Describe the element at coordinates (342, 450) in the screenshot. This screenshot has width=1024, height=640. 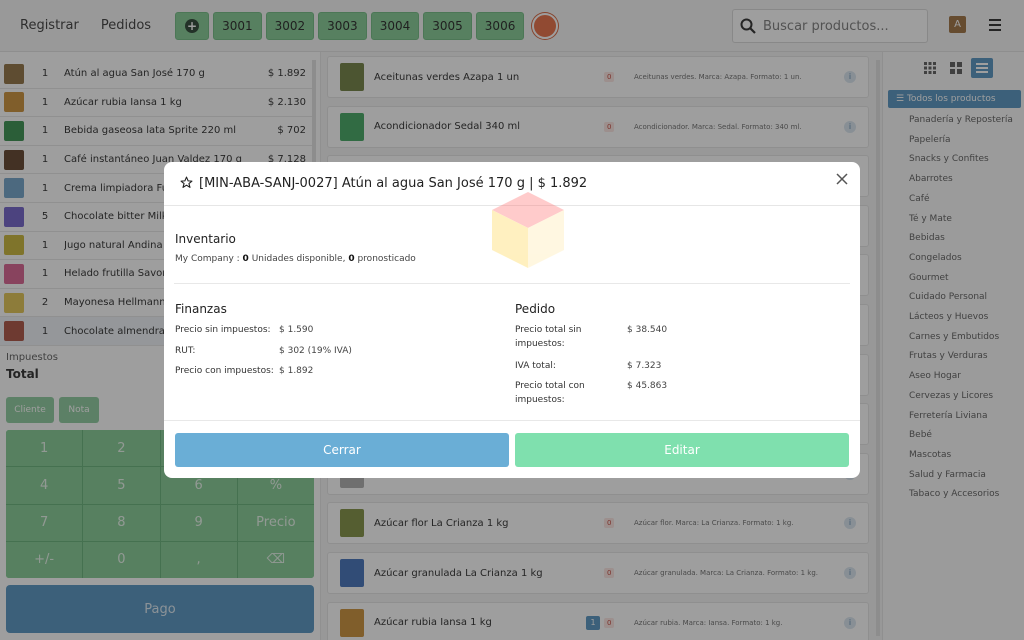
I see `cerrar-button: Cerrar` at that location.